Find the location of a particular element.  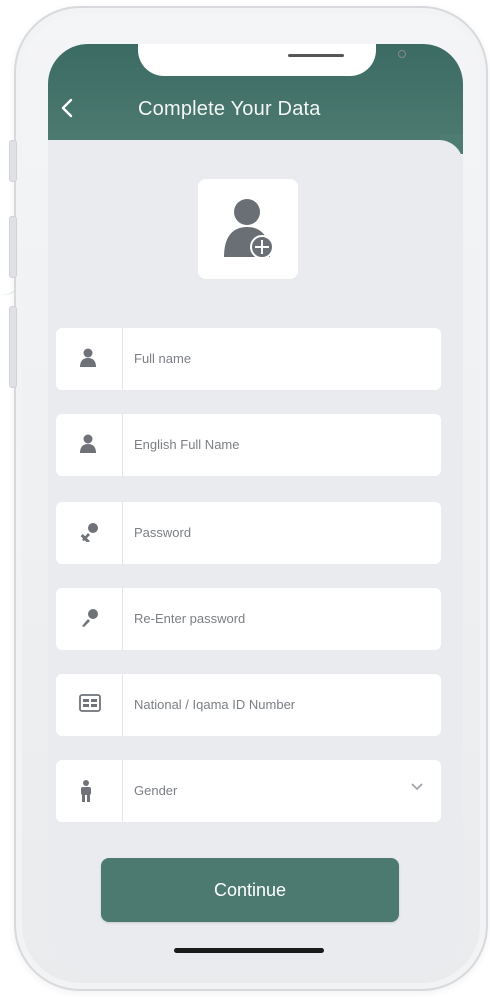

national-id-placeholder: National / Iqama ID Number is located at coordinates (215, 704).